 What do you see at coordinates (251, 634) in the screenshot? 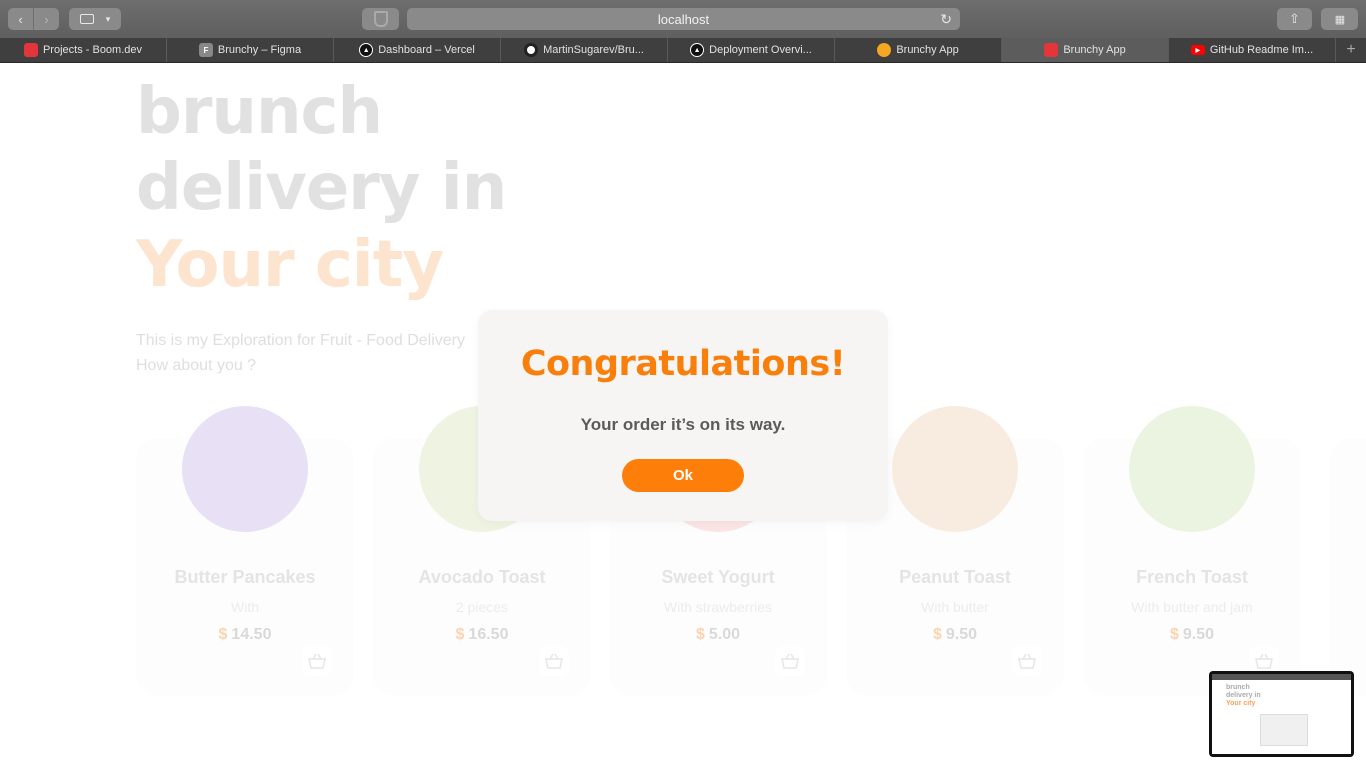
I see `price-value: 14.50` at bounding box center [251, 634].